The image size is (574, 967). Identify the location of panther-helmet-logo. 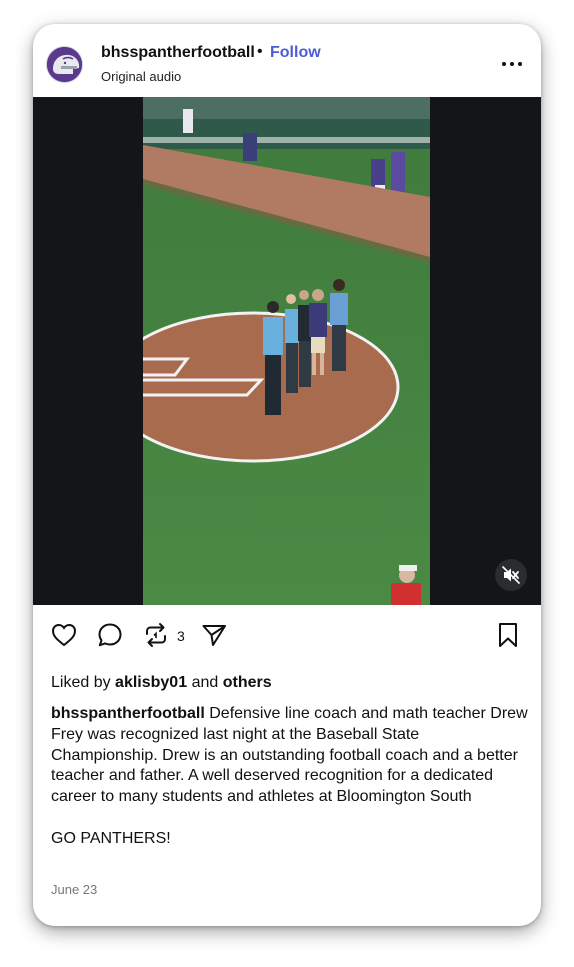
(64, 64).